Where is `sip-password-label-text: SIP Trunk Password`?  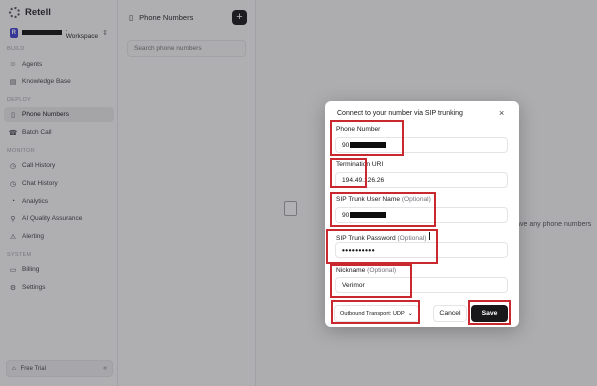 sip-password-label-text: SIP Trunk Password is located at coordinates (366, 238).